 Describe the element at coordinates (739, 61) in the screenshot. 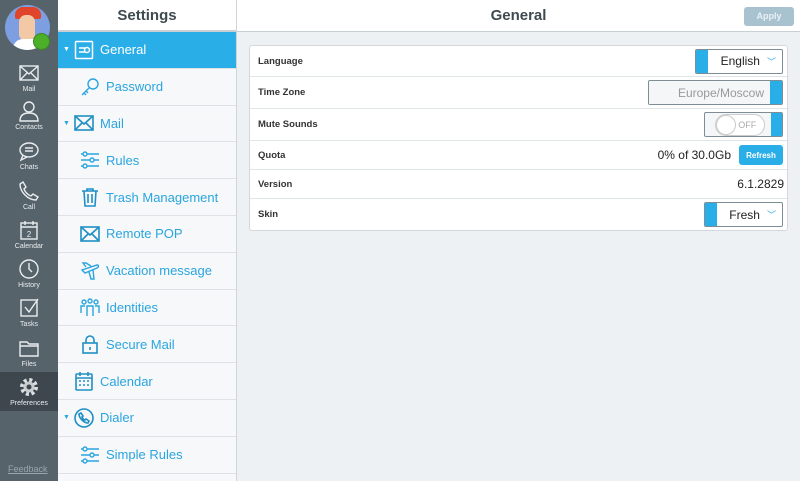

I see `language-select: English ﹀` at that location.